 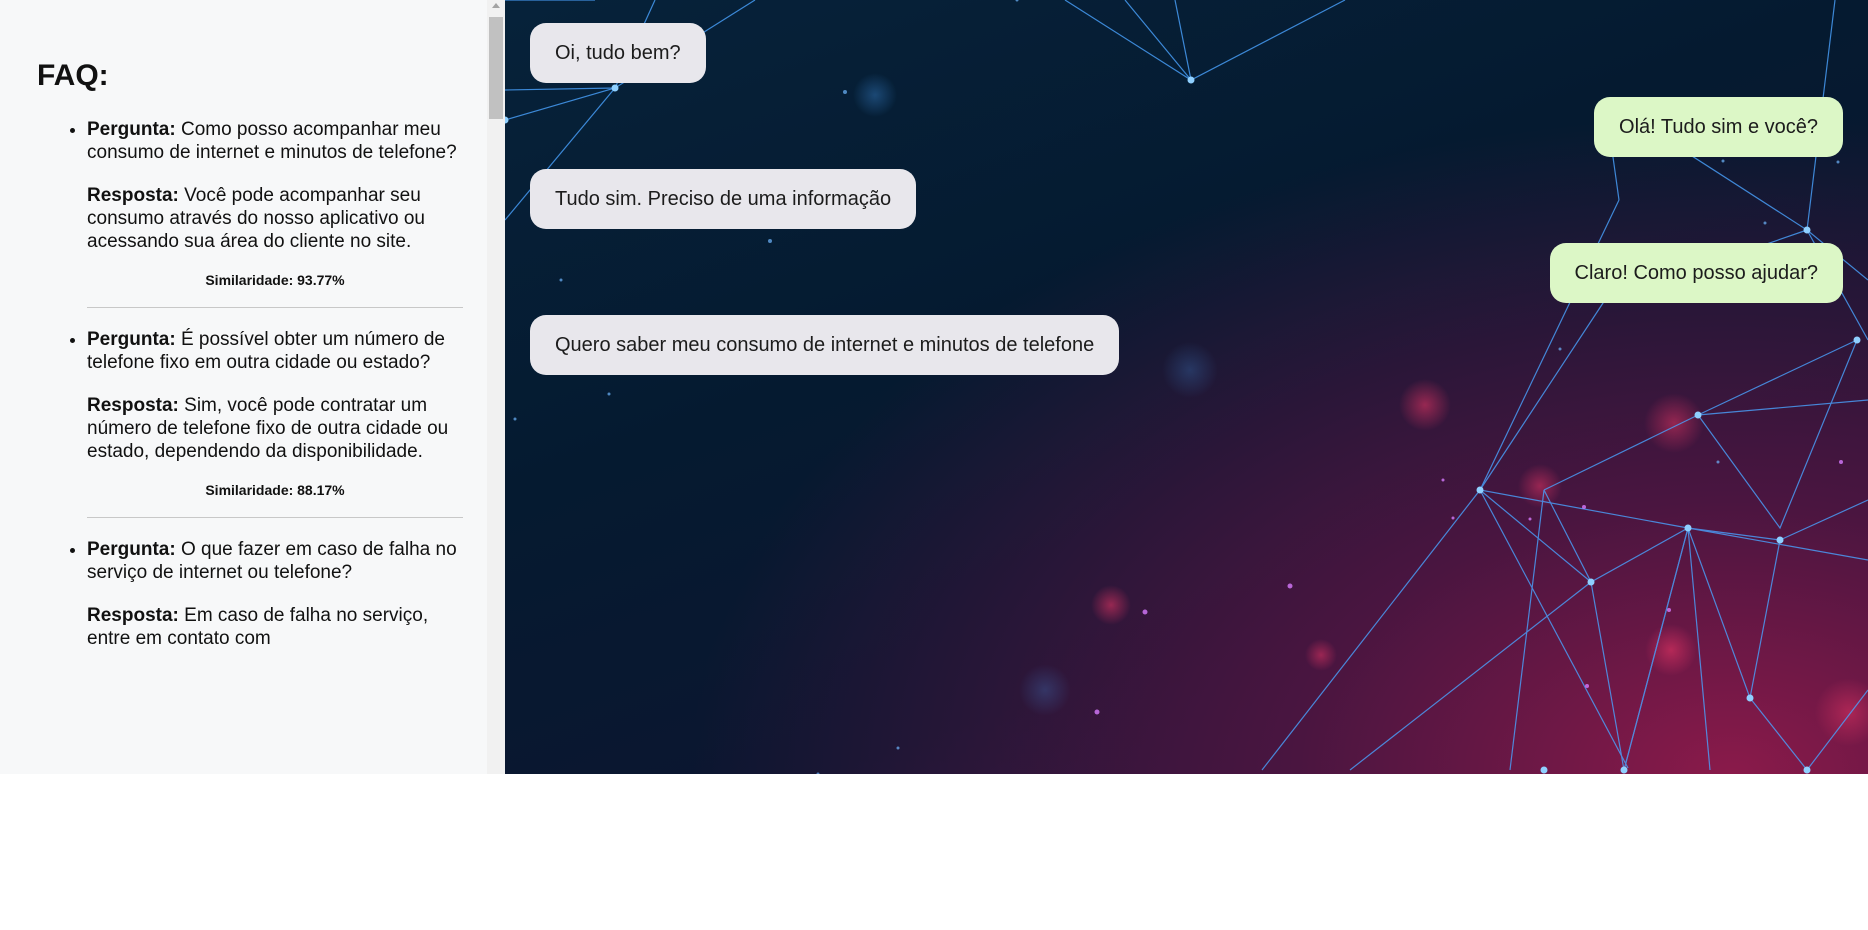 I want to click on similarity-score: Similaridade: 93.77%, so click(x=275, y=280).